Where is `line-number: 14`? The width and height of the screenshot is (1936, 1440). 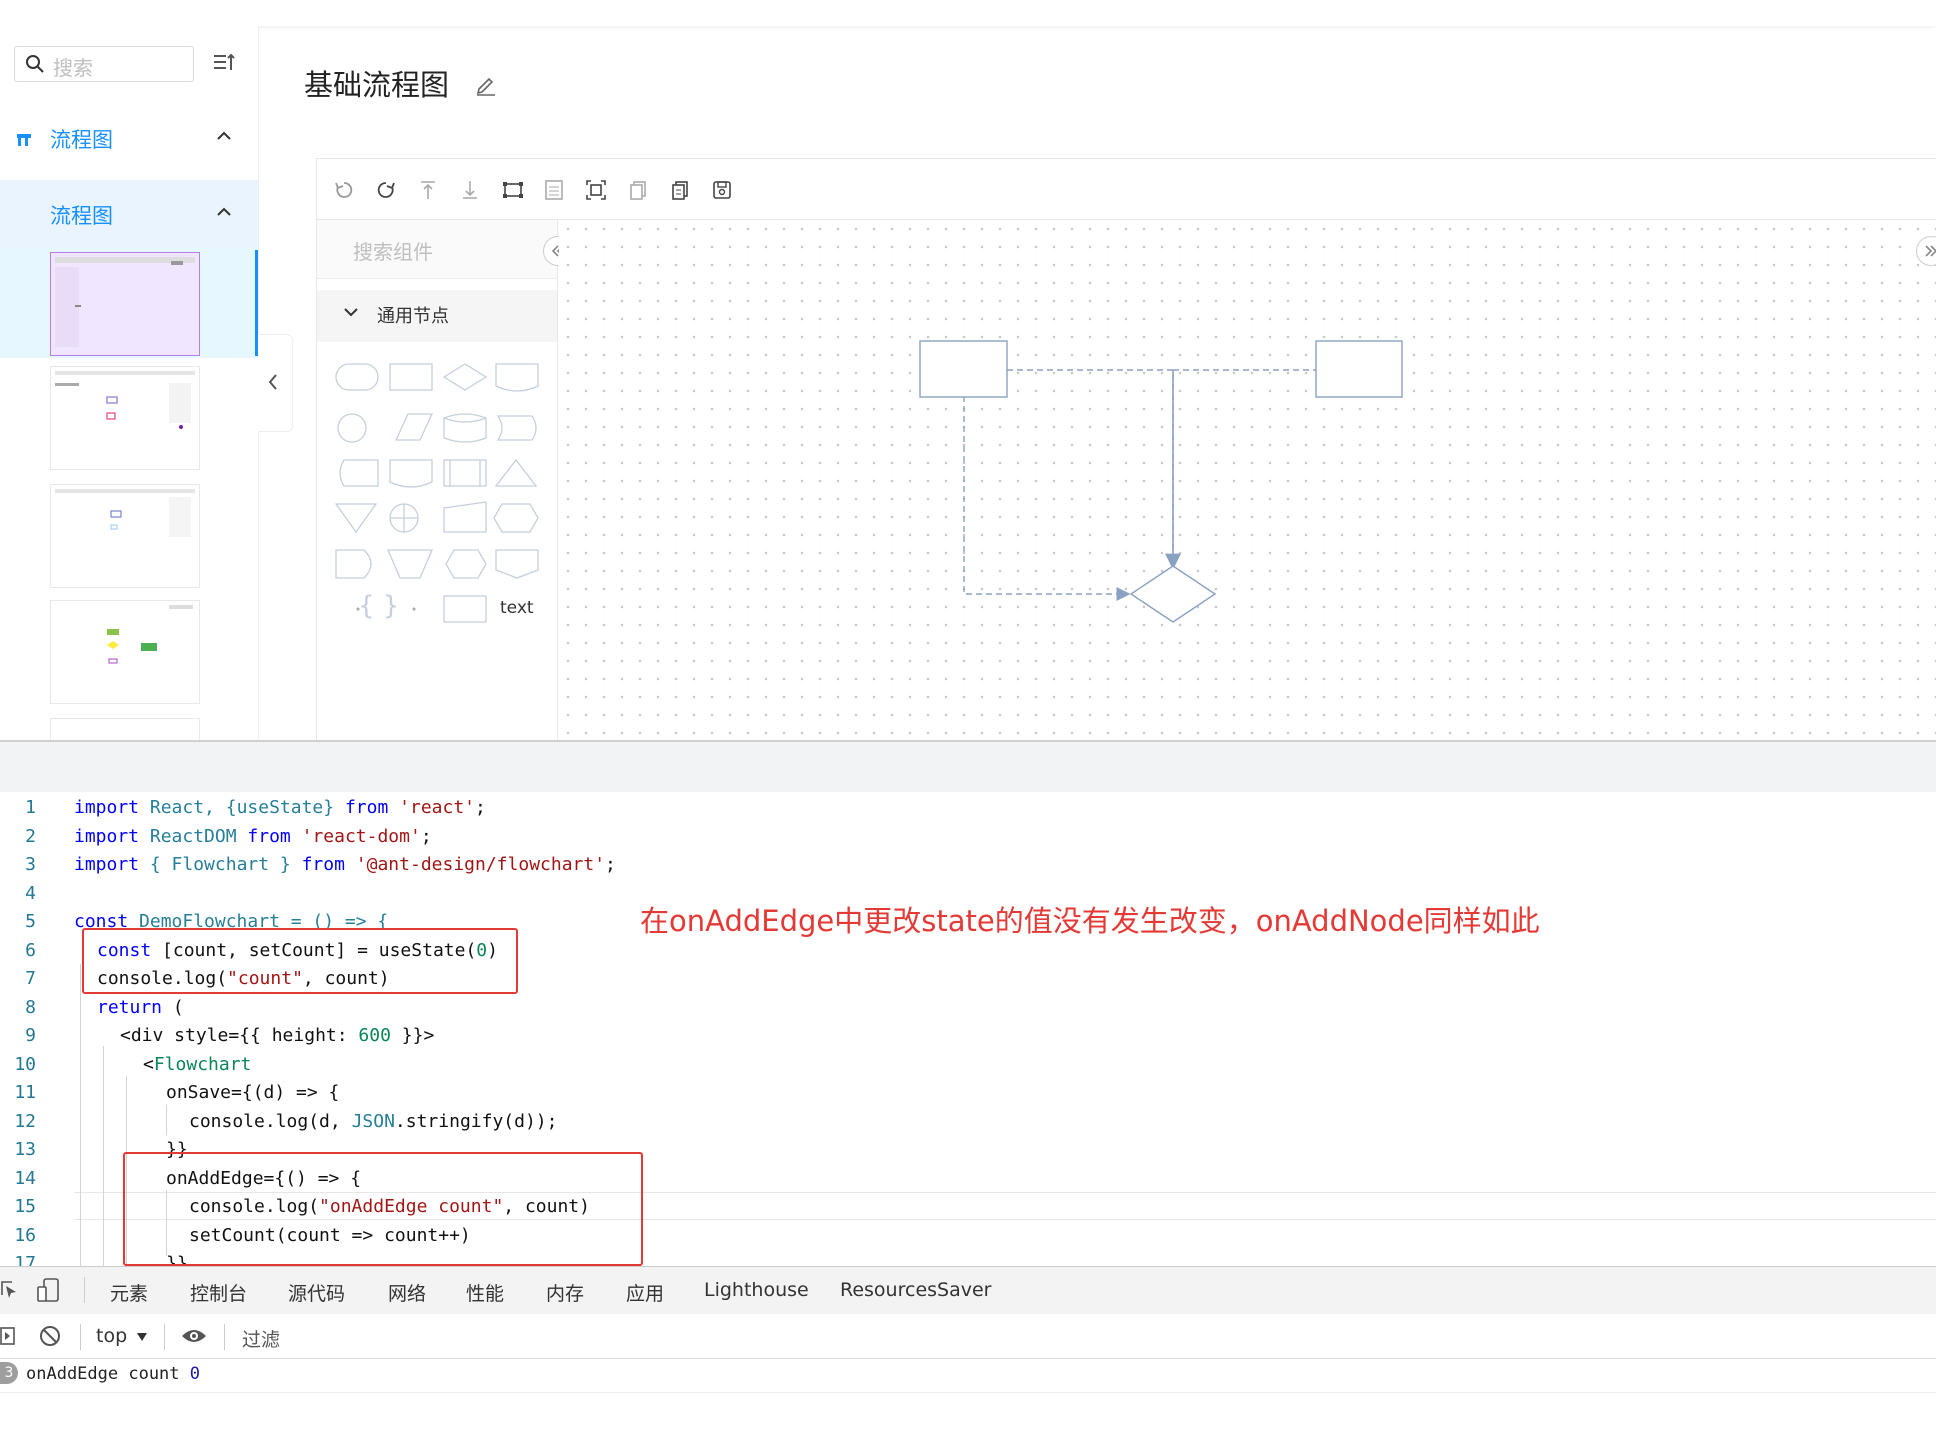 line-number: 14 is located at coordinates (25, 1178).